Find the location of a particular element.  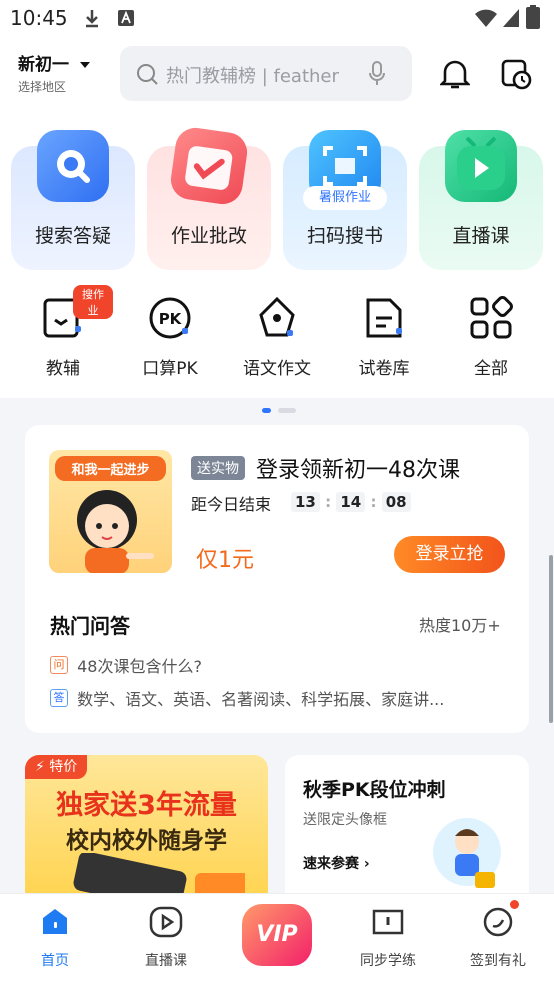

countdown-timer: 13 : 14 : 08 is located at coordinates (351, 502).